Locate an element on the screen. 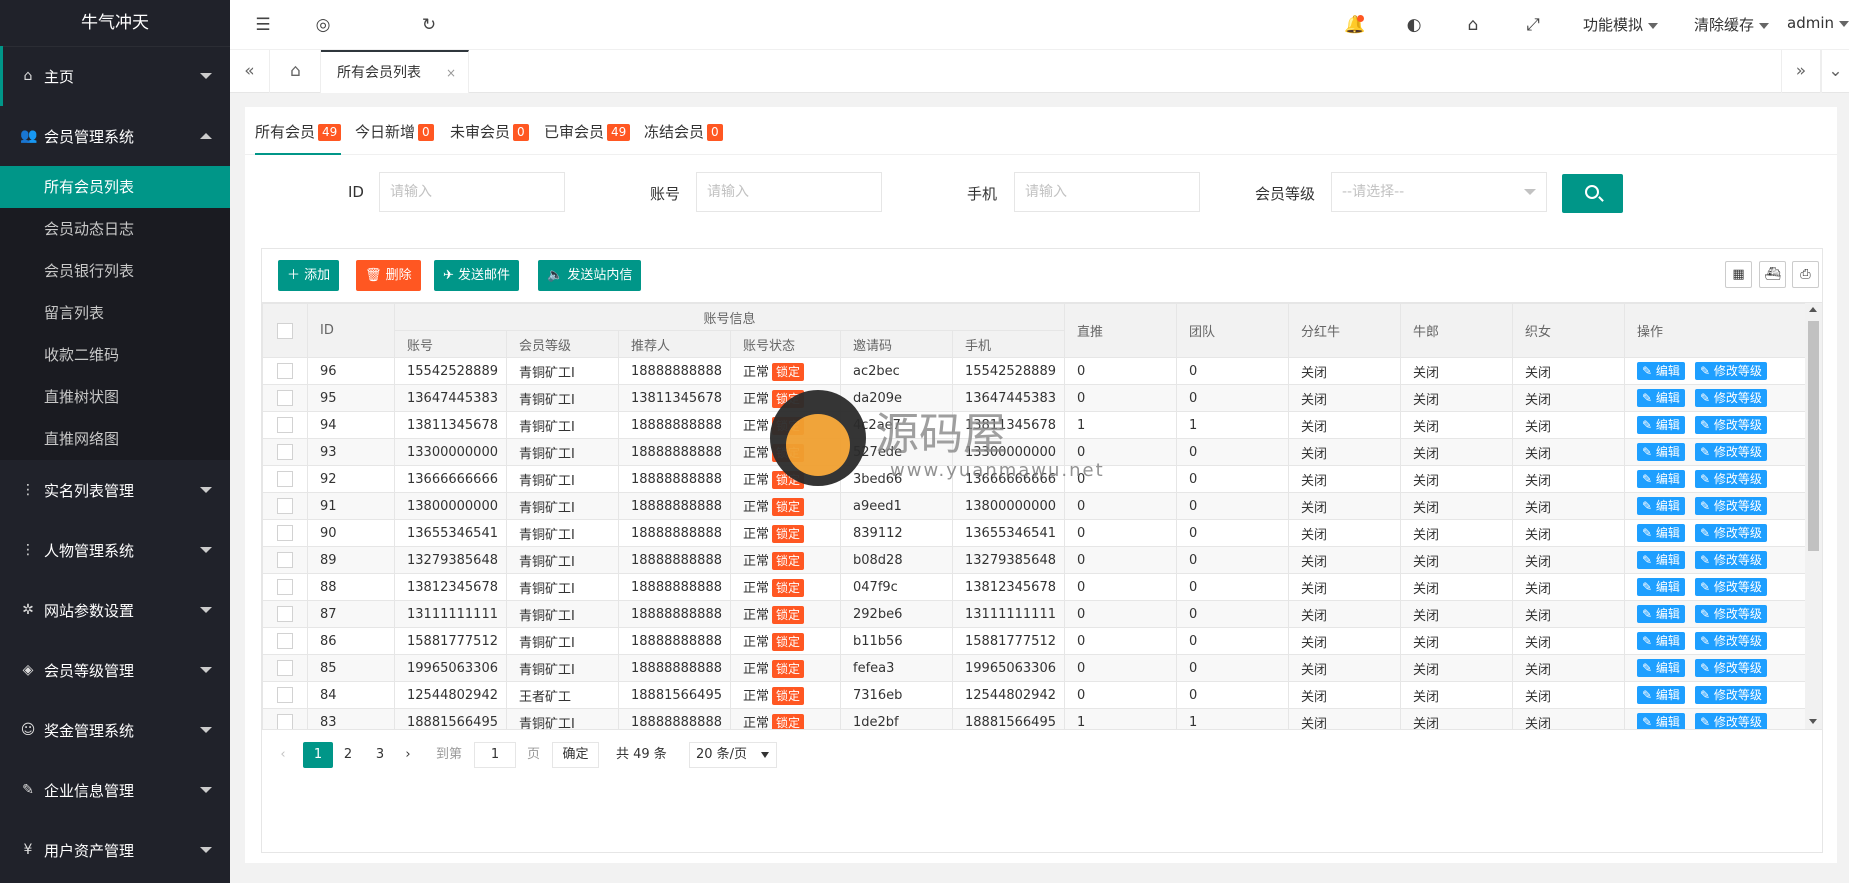 Image resolution: width=1849 pixels, height=883 pixels. columns-filter-icon: ▦ is located at coordinates (1738, 274).